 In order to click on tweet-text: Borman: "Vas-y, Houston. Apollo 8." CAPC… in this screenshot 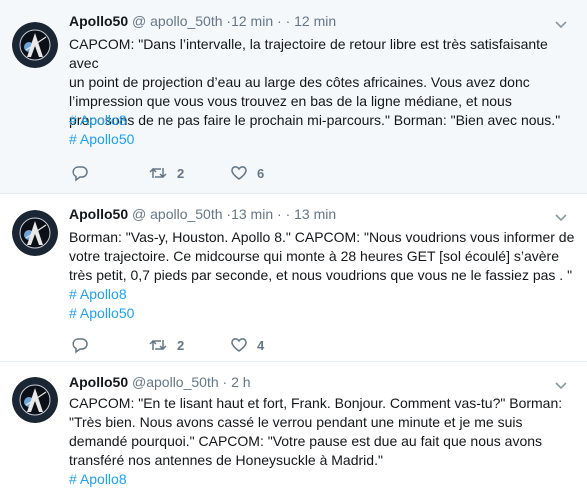, I will do `click(322, 256)`.